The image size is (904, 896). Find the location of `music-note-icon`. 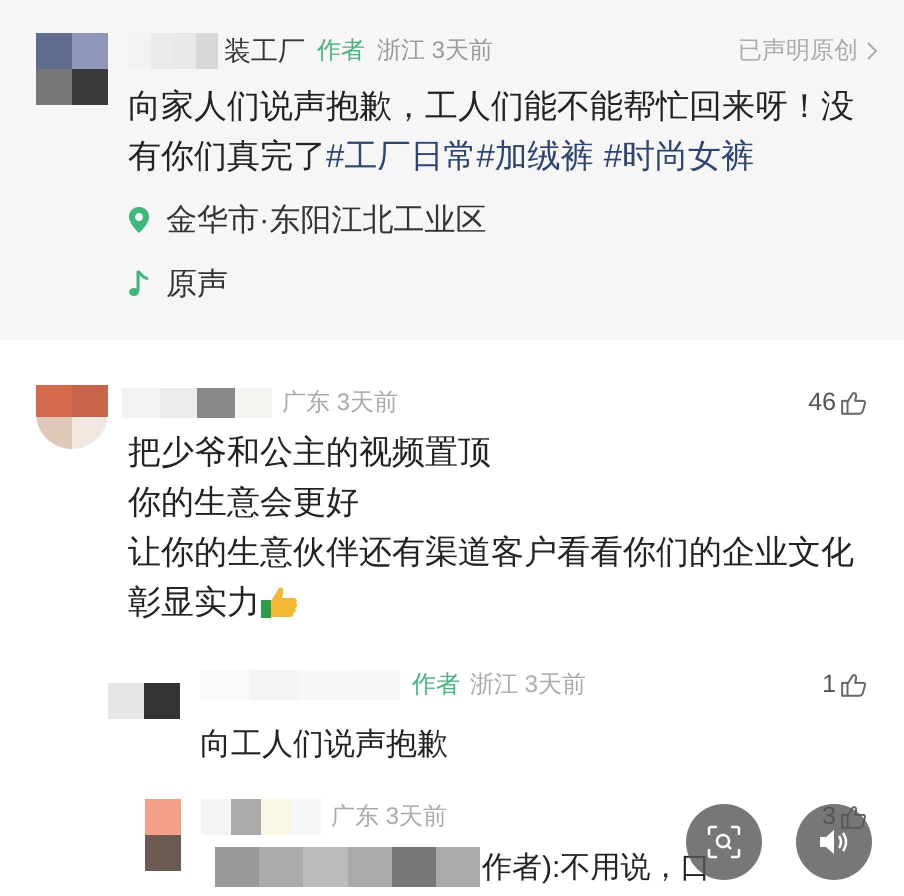

music-note-icon is located at coordinates (139, 284).